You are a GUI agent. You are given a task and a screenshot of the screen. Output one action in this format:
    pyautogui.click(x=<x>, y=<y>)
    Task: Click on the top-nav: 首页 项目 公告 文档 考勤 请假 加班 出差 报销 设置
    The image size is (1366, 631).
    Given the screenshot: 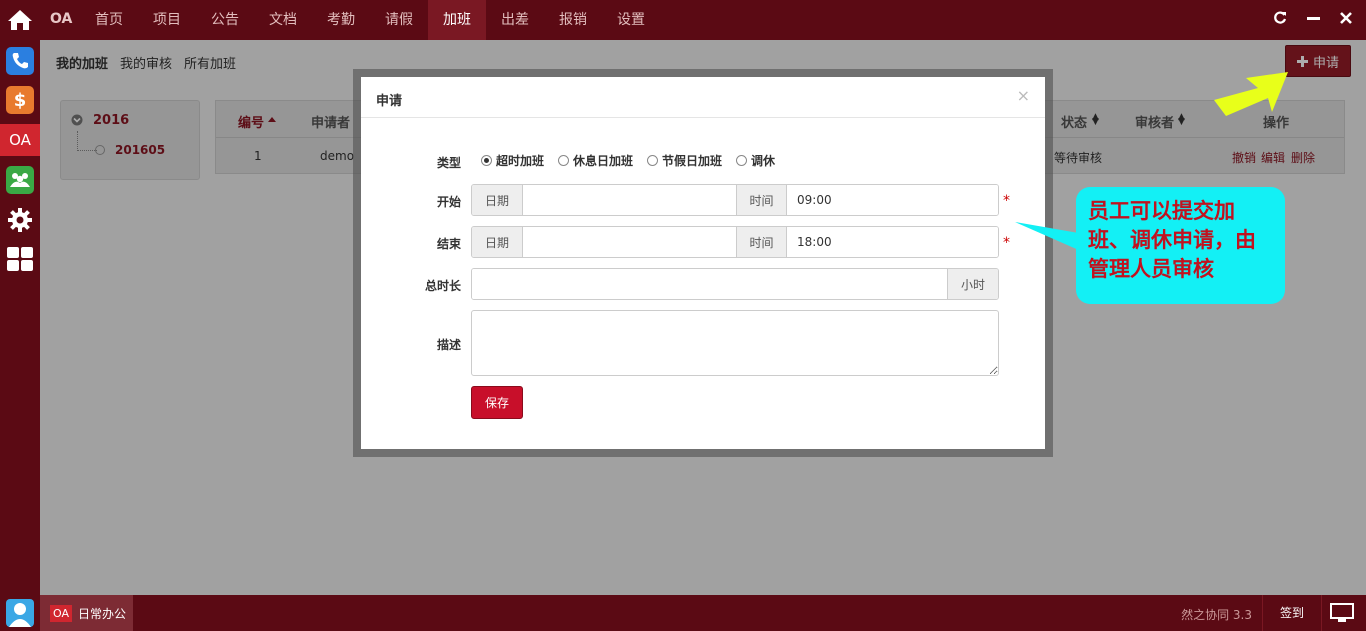 What is the action you would take?
    pyautogui.click(x=370, y=20)
    